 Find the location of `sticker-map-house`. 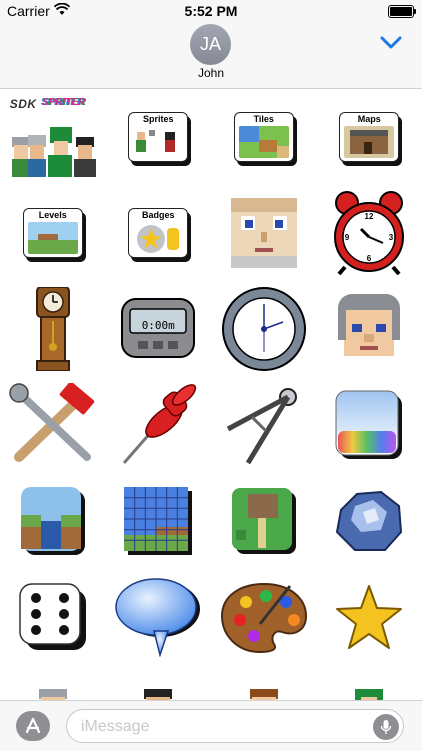

sticker-map-house is located at coordinates (264, 521).